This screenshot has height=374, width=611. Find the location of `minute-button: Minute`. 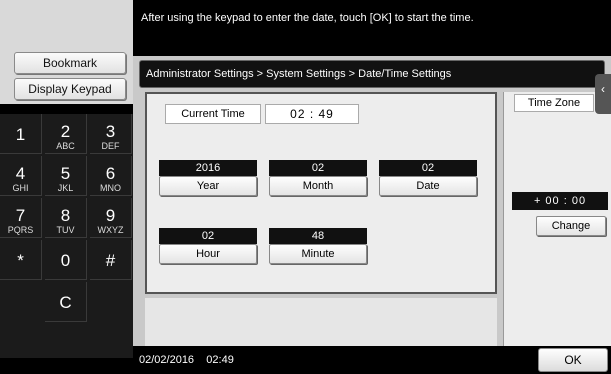

minute-button: Minute is located at coordinates (318, 254).